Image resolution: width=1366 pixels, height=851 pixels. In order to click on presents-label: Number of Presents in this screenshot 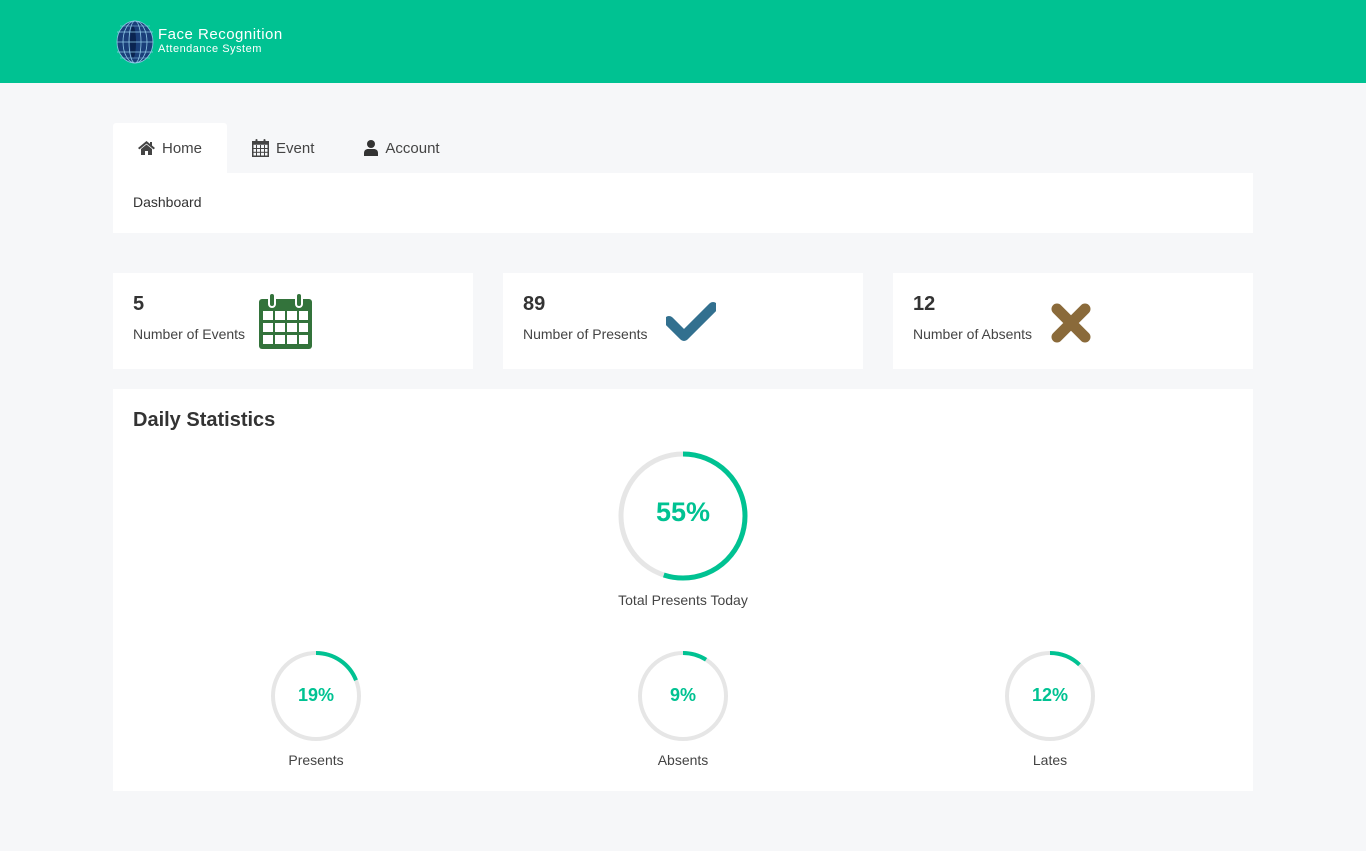, I will do `click(585, 334)`.